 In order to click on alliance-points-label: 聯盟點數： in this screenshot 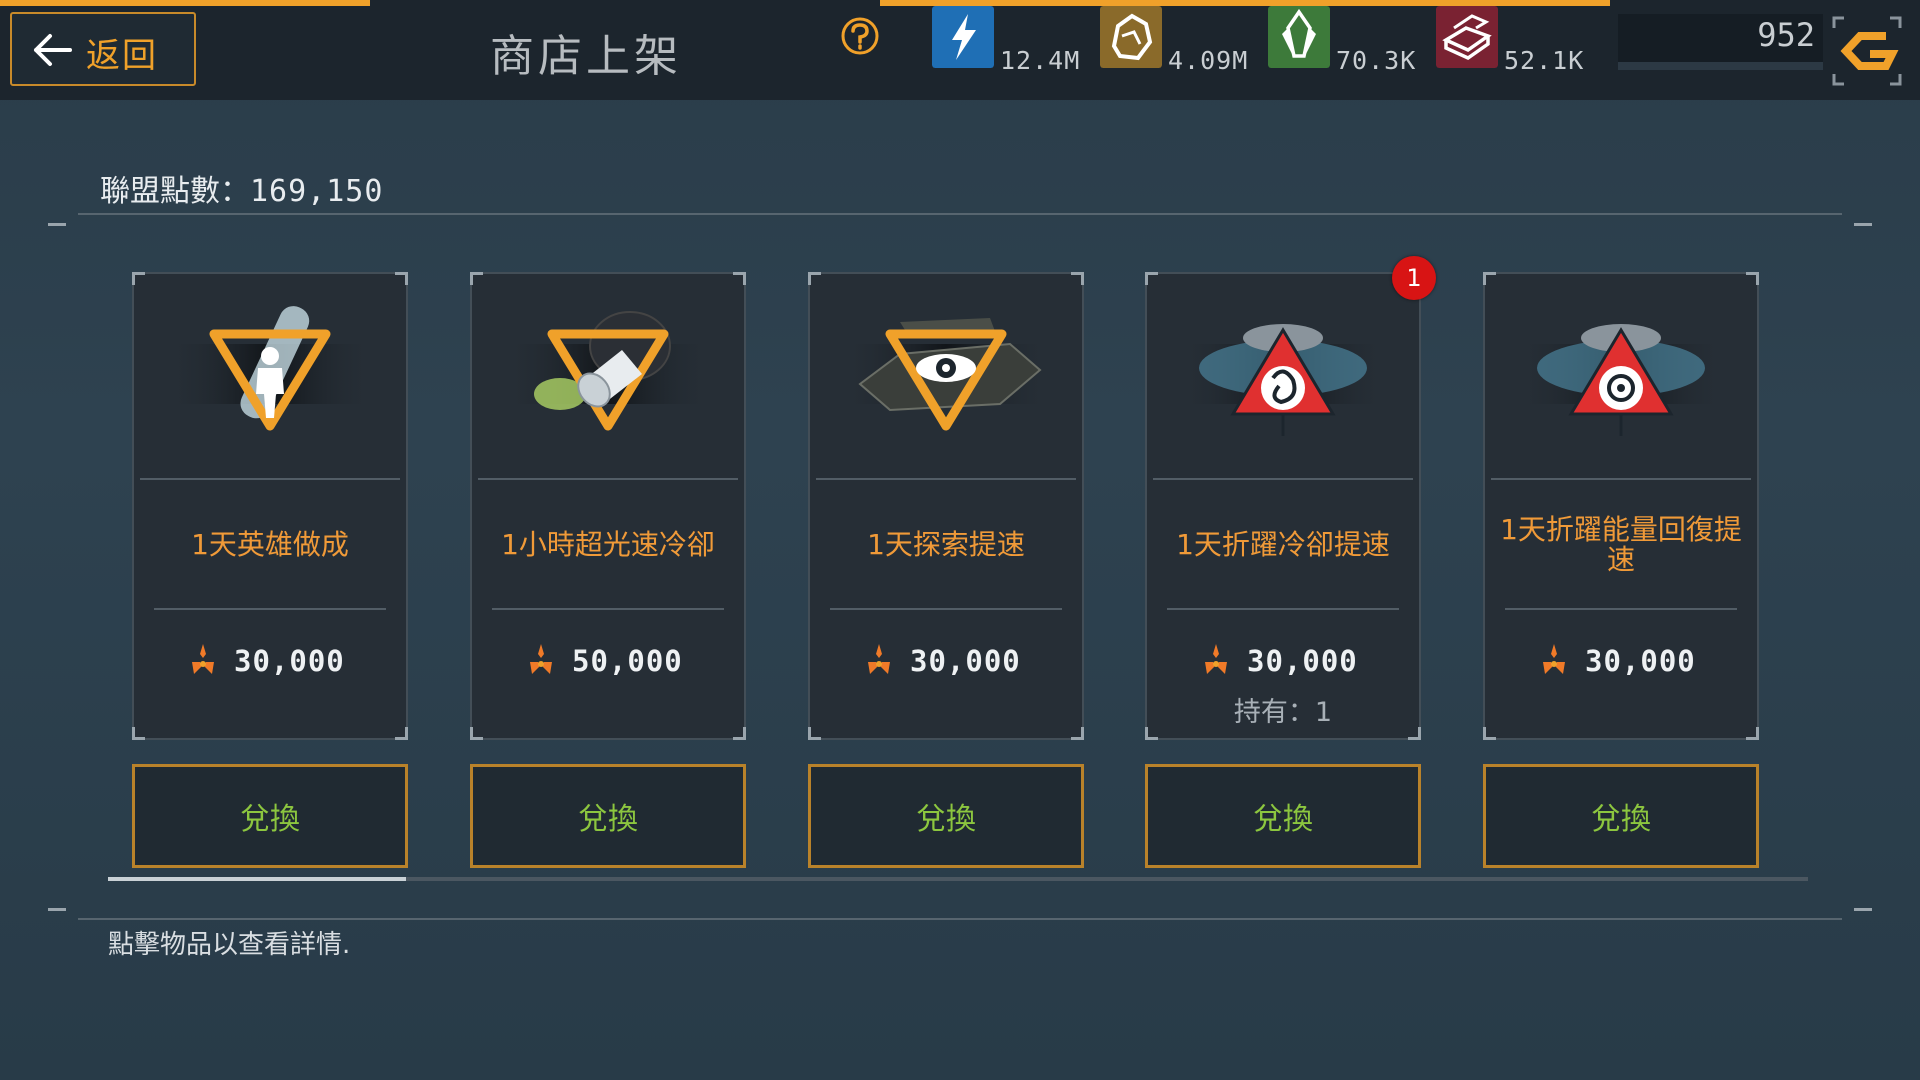, I will do `click(175, 191)`.